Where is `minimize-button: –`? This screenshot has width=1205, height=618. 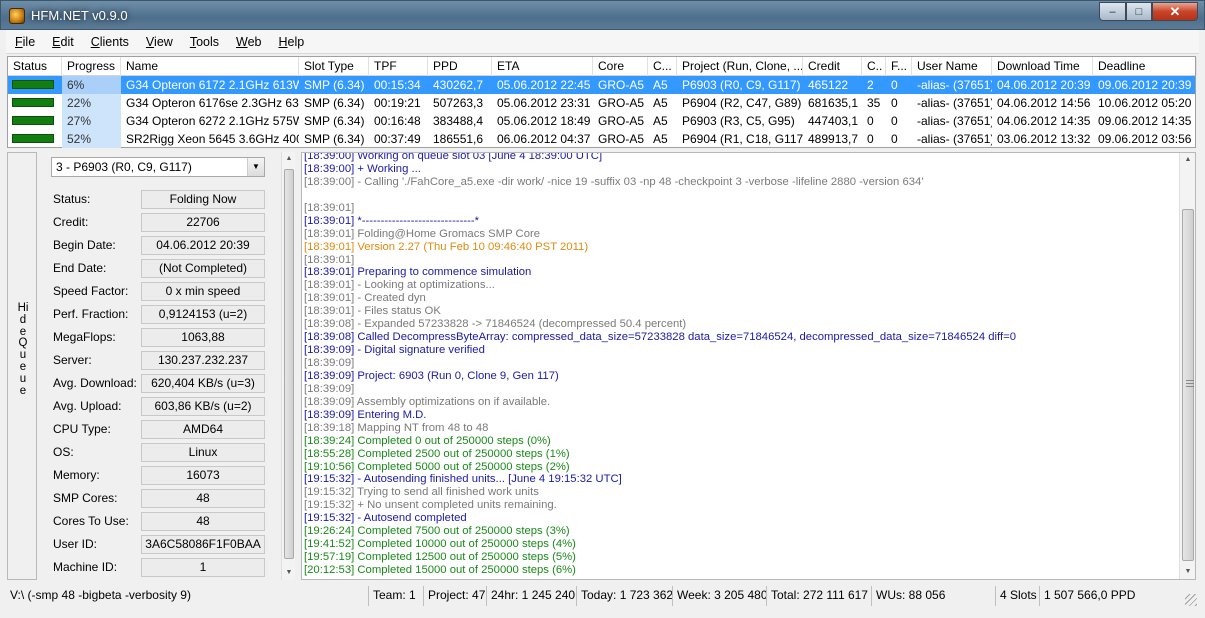 minimize-button: – is located at coordinates (1112, 11).